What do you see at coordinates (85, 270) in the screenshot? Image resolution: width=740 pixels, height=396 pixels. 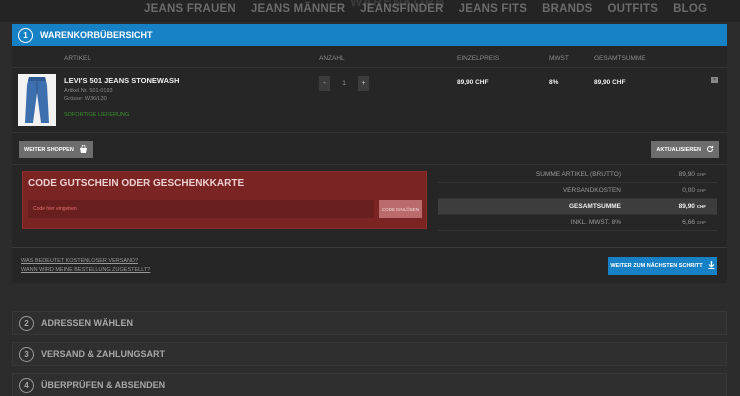 I see `delivery-info-link: WANN WIRD MEINE BESTELLUNG ZUGESTELLT?` at bounding box center [85, 270].